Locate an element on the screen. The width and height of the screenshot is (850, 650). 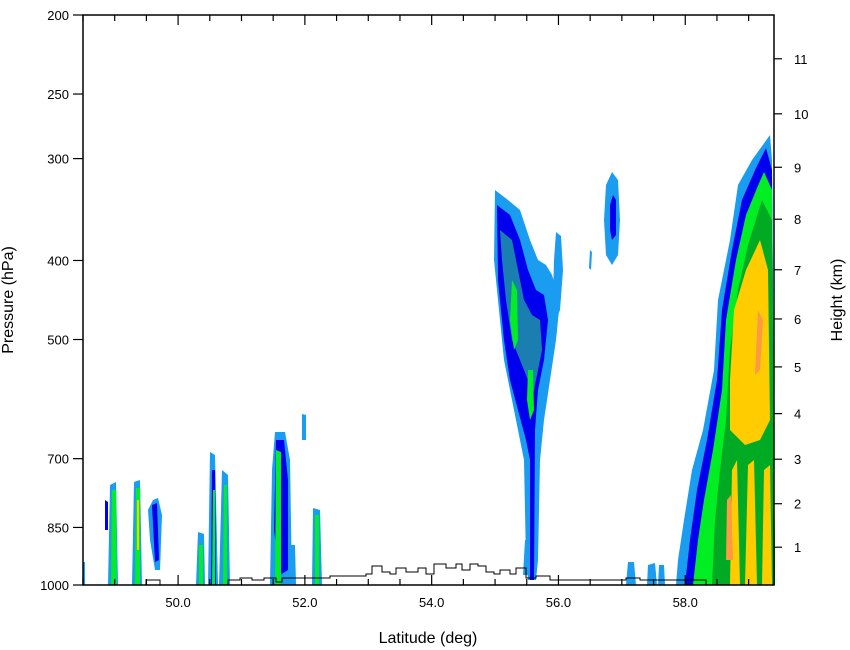
height-tick-label: 4 is located at coordinates (797, 414).